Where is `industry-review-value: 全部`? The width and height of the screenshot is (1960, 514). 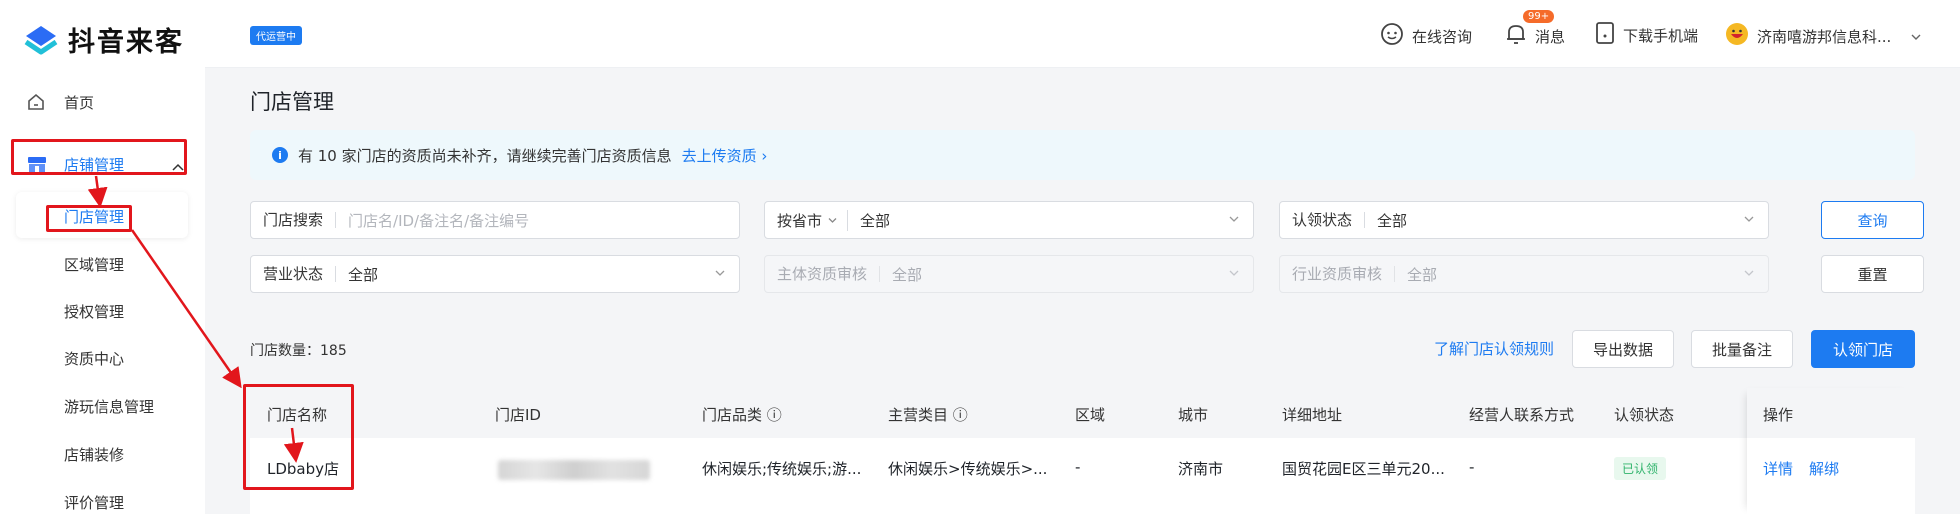 industry-review-value: 全部 is located at coordinates (1422, 274).